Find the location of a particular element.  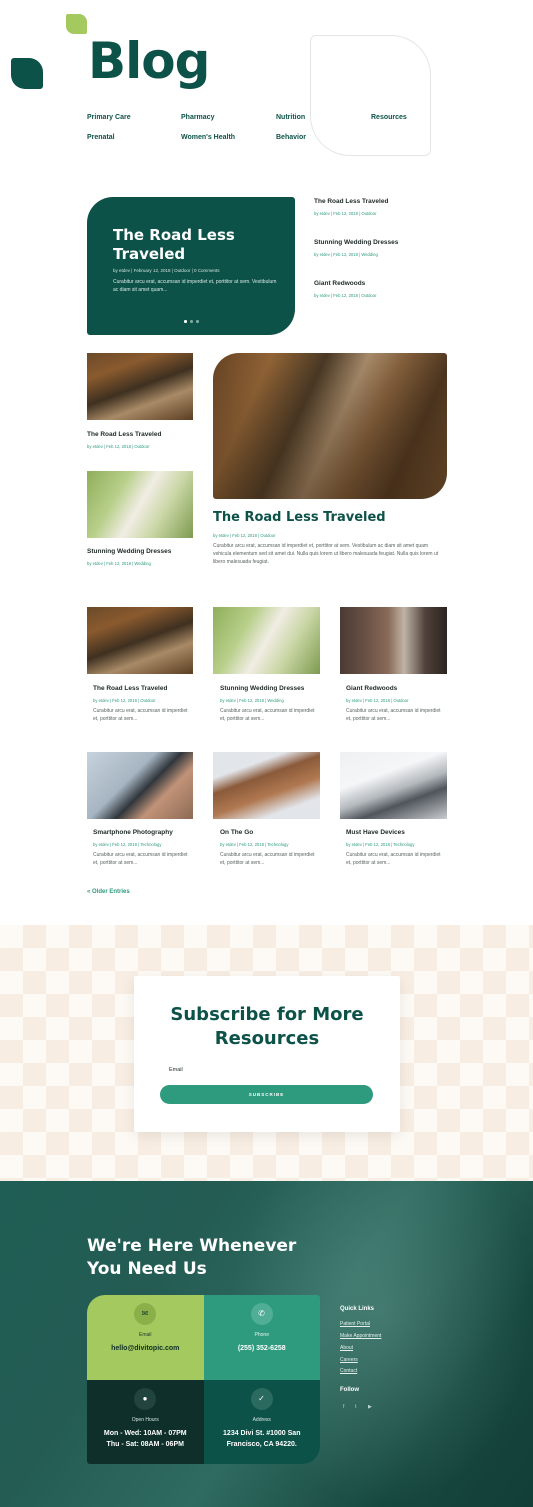

contact-phone: ✆ Phone (255) 352-6258 is located at coordinates (262, 1337).